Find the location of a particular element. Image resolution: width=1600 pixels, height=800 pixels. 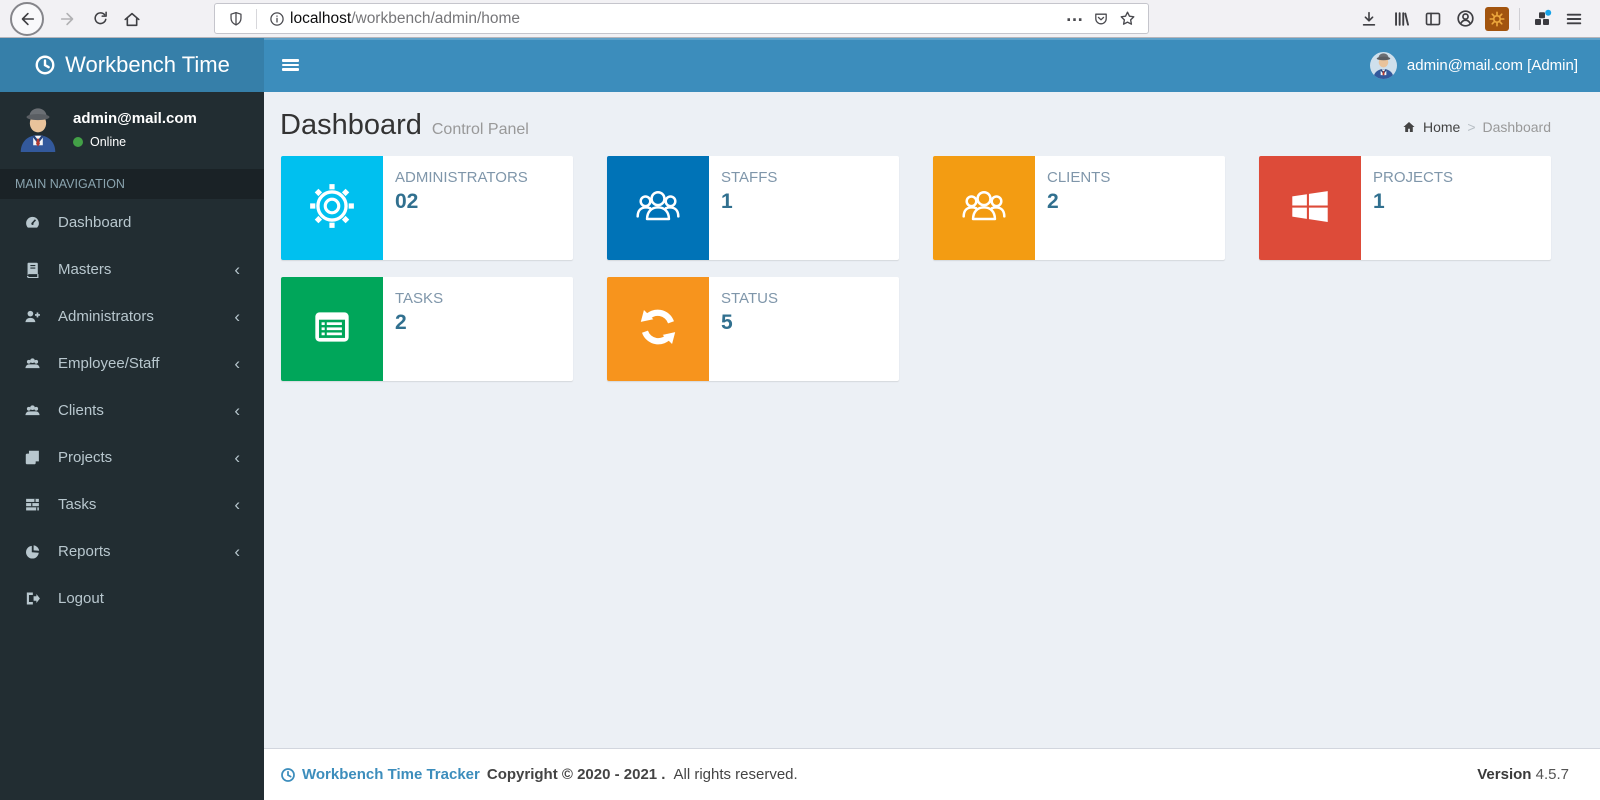

library-icon is located at coordinates (1401, 19).